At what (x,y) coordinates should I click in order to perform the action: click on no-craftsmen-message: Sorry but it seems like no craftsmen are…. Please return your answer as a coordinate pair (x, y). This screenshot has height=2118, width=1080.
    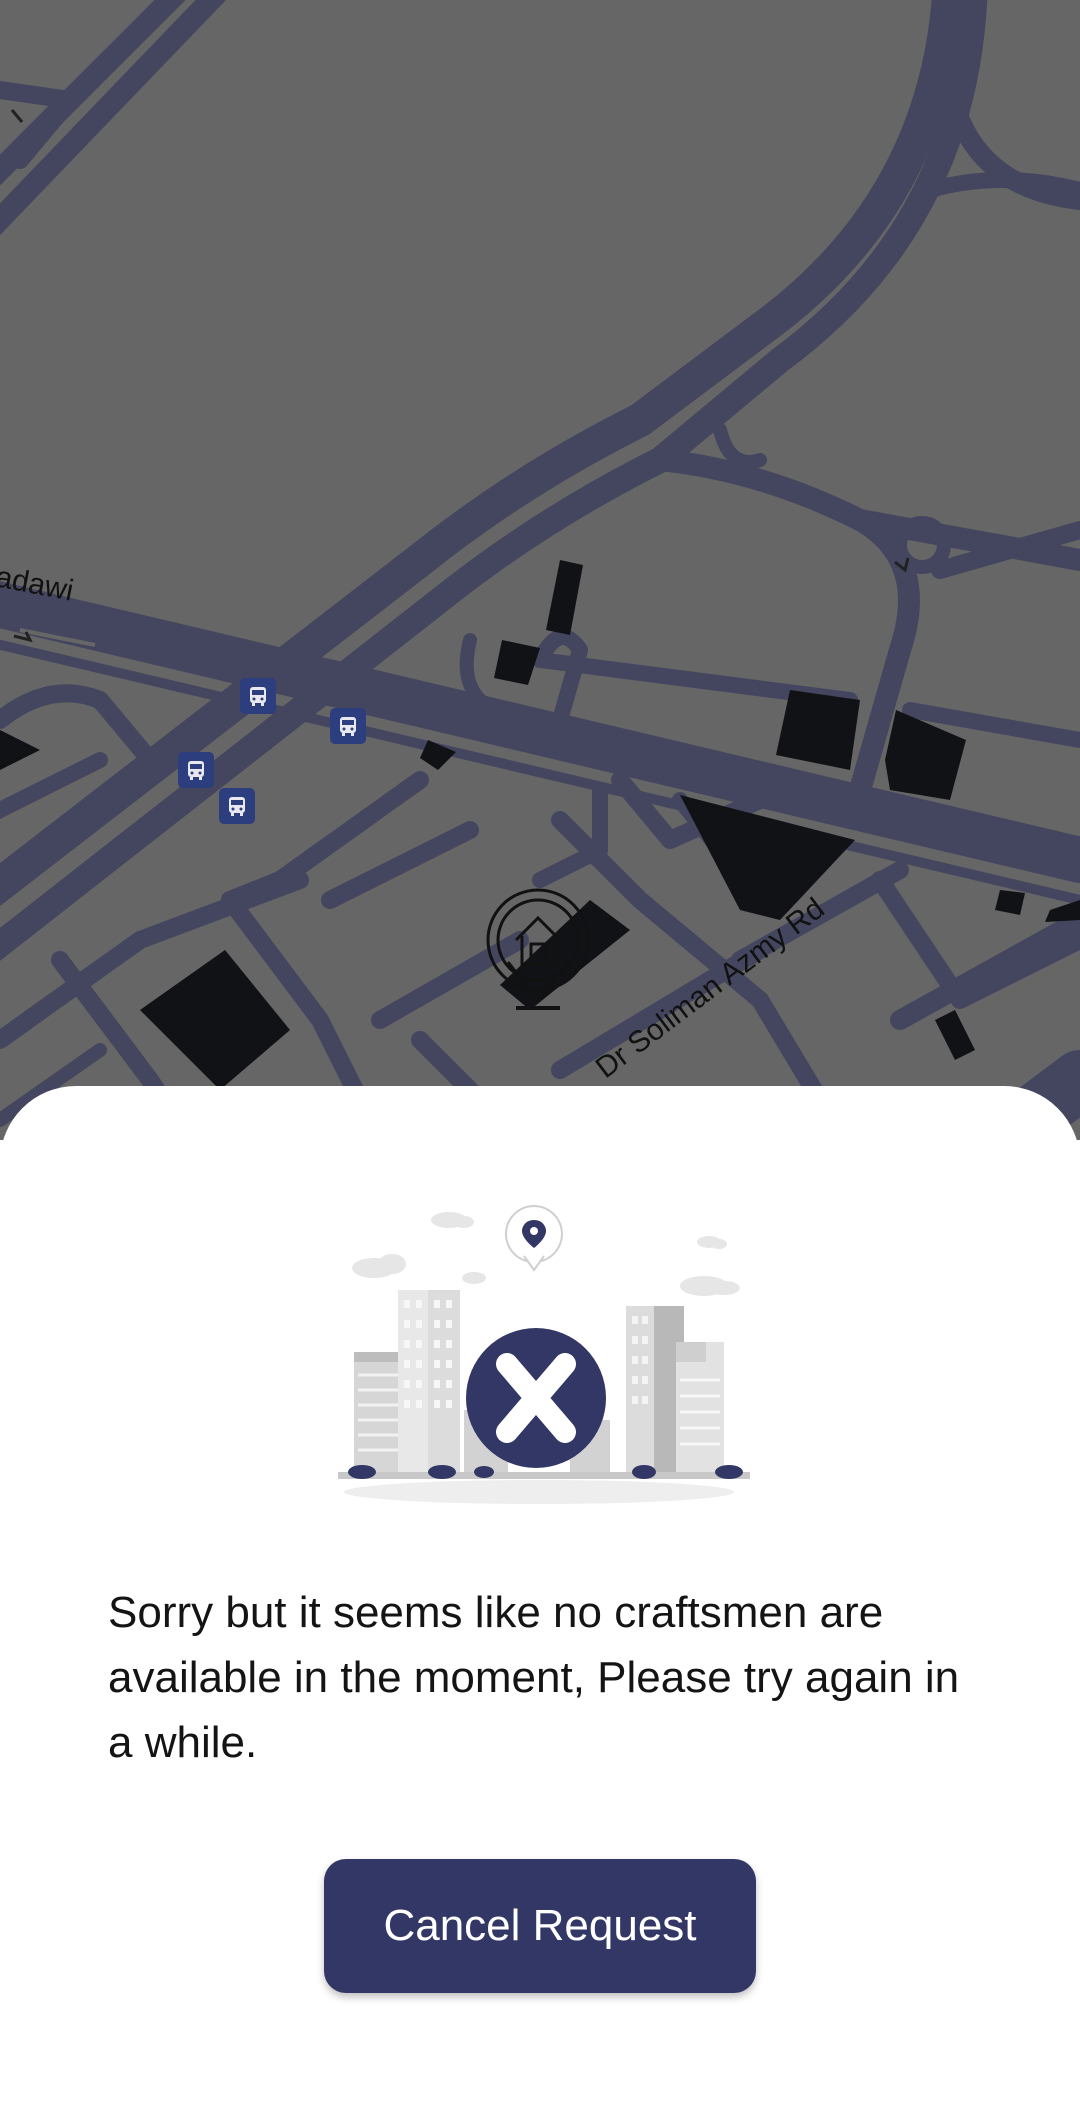
    Looking at the image, I should click on (534, 1677).